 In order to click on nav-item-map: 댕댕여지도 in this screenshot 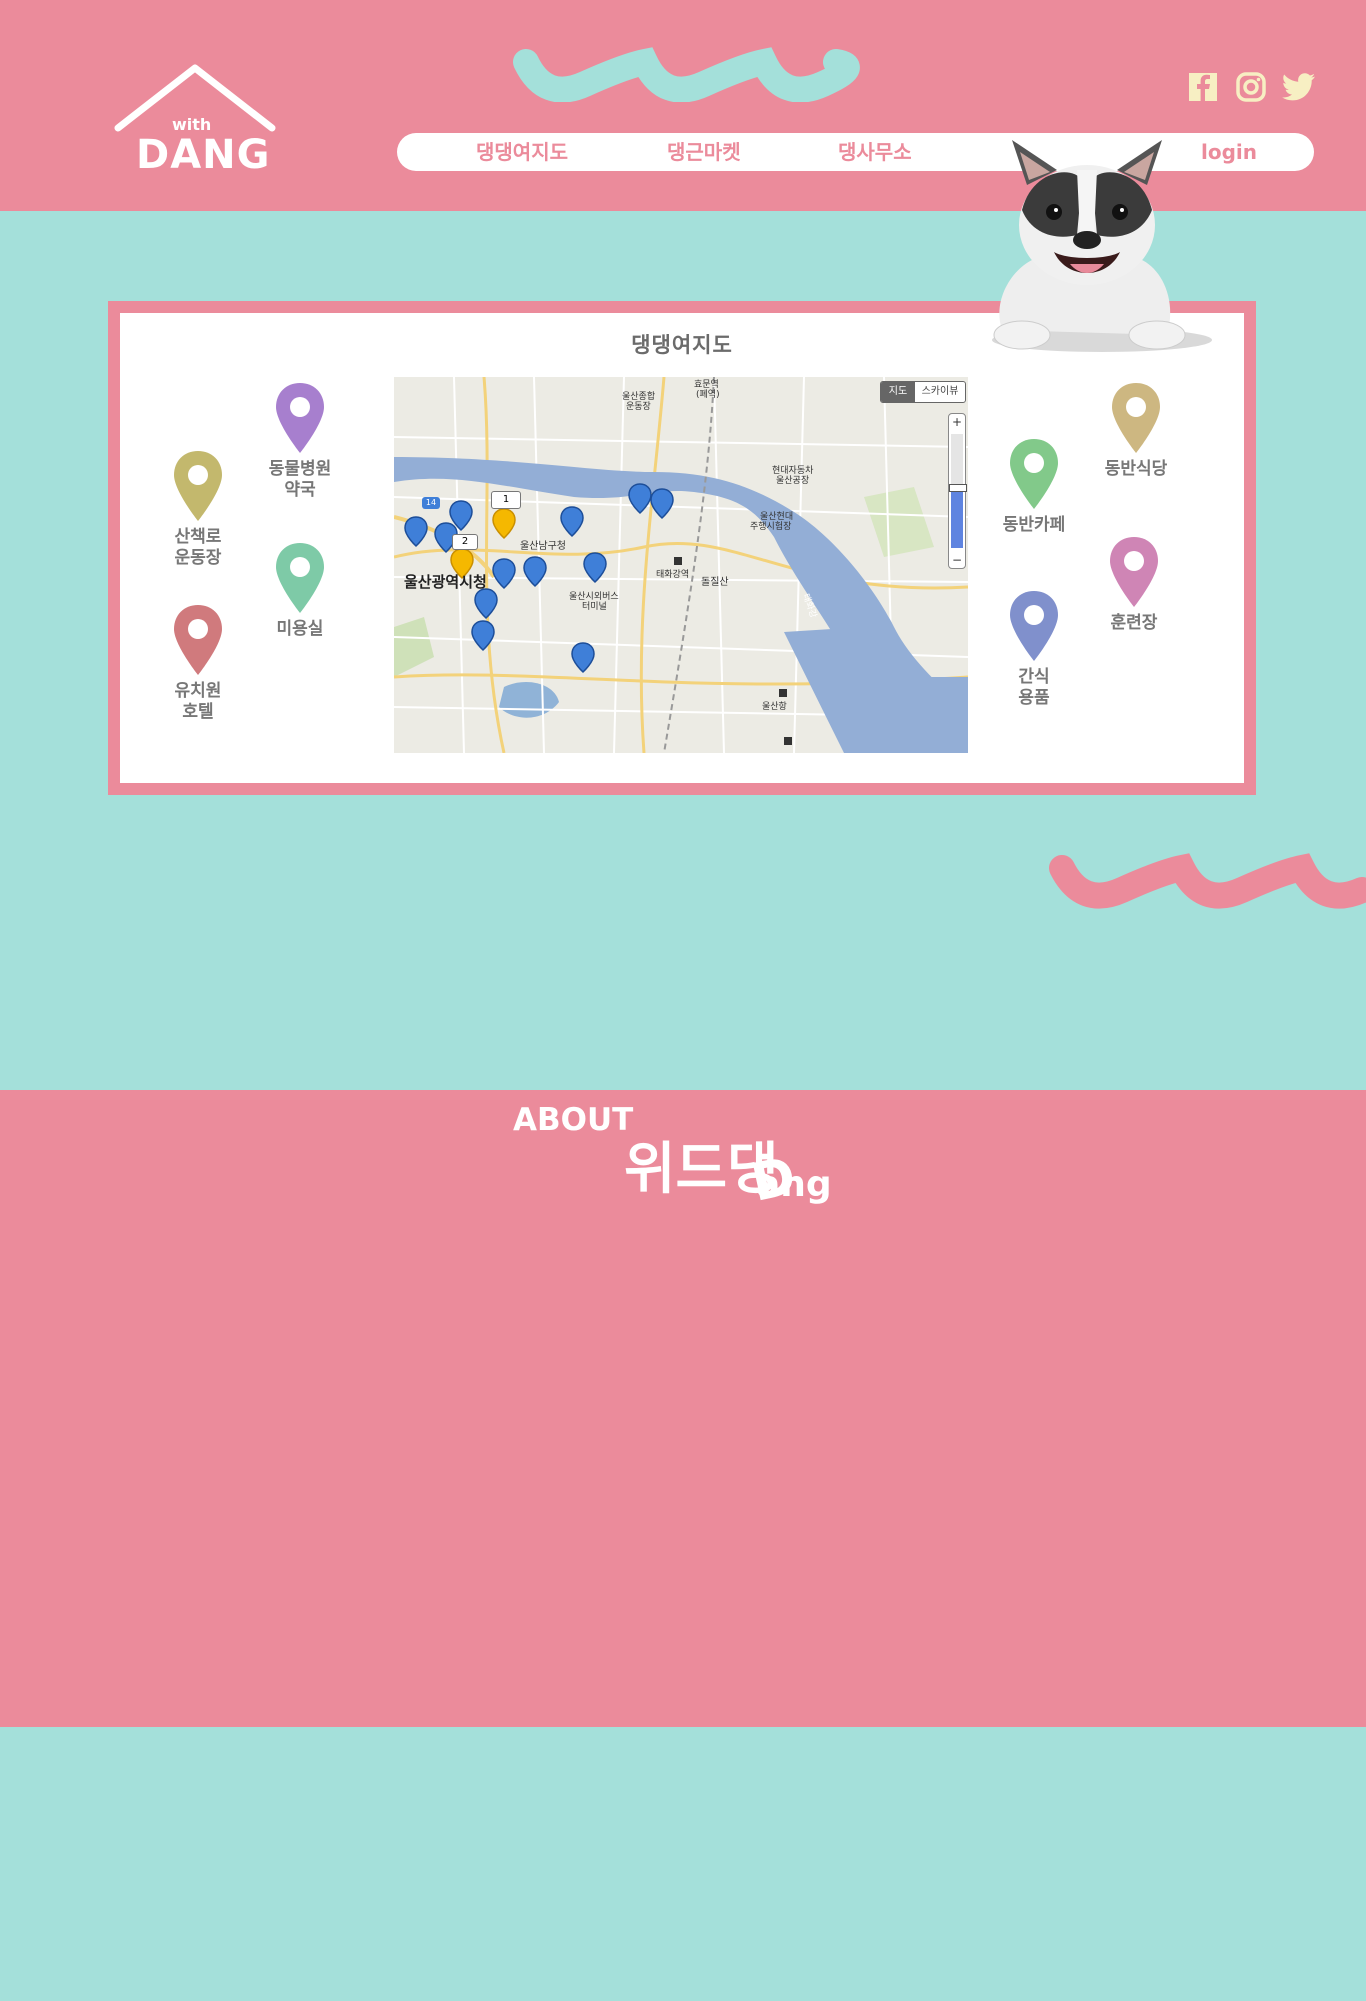, I will do `click(522, 152)`.